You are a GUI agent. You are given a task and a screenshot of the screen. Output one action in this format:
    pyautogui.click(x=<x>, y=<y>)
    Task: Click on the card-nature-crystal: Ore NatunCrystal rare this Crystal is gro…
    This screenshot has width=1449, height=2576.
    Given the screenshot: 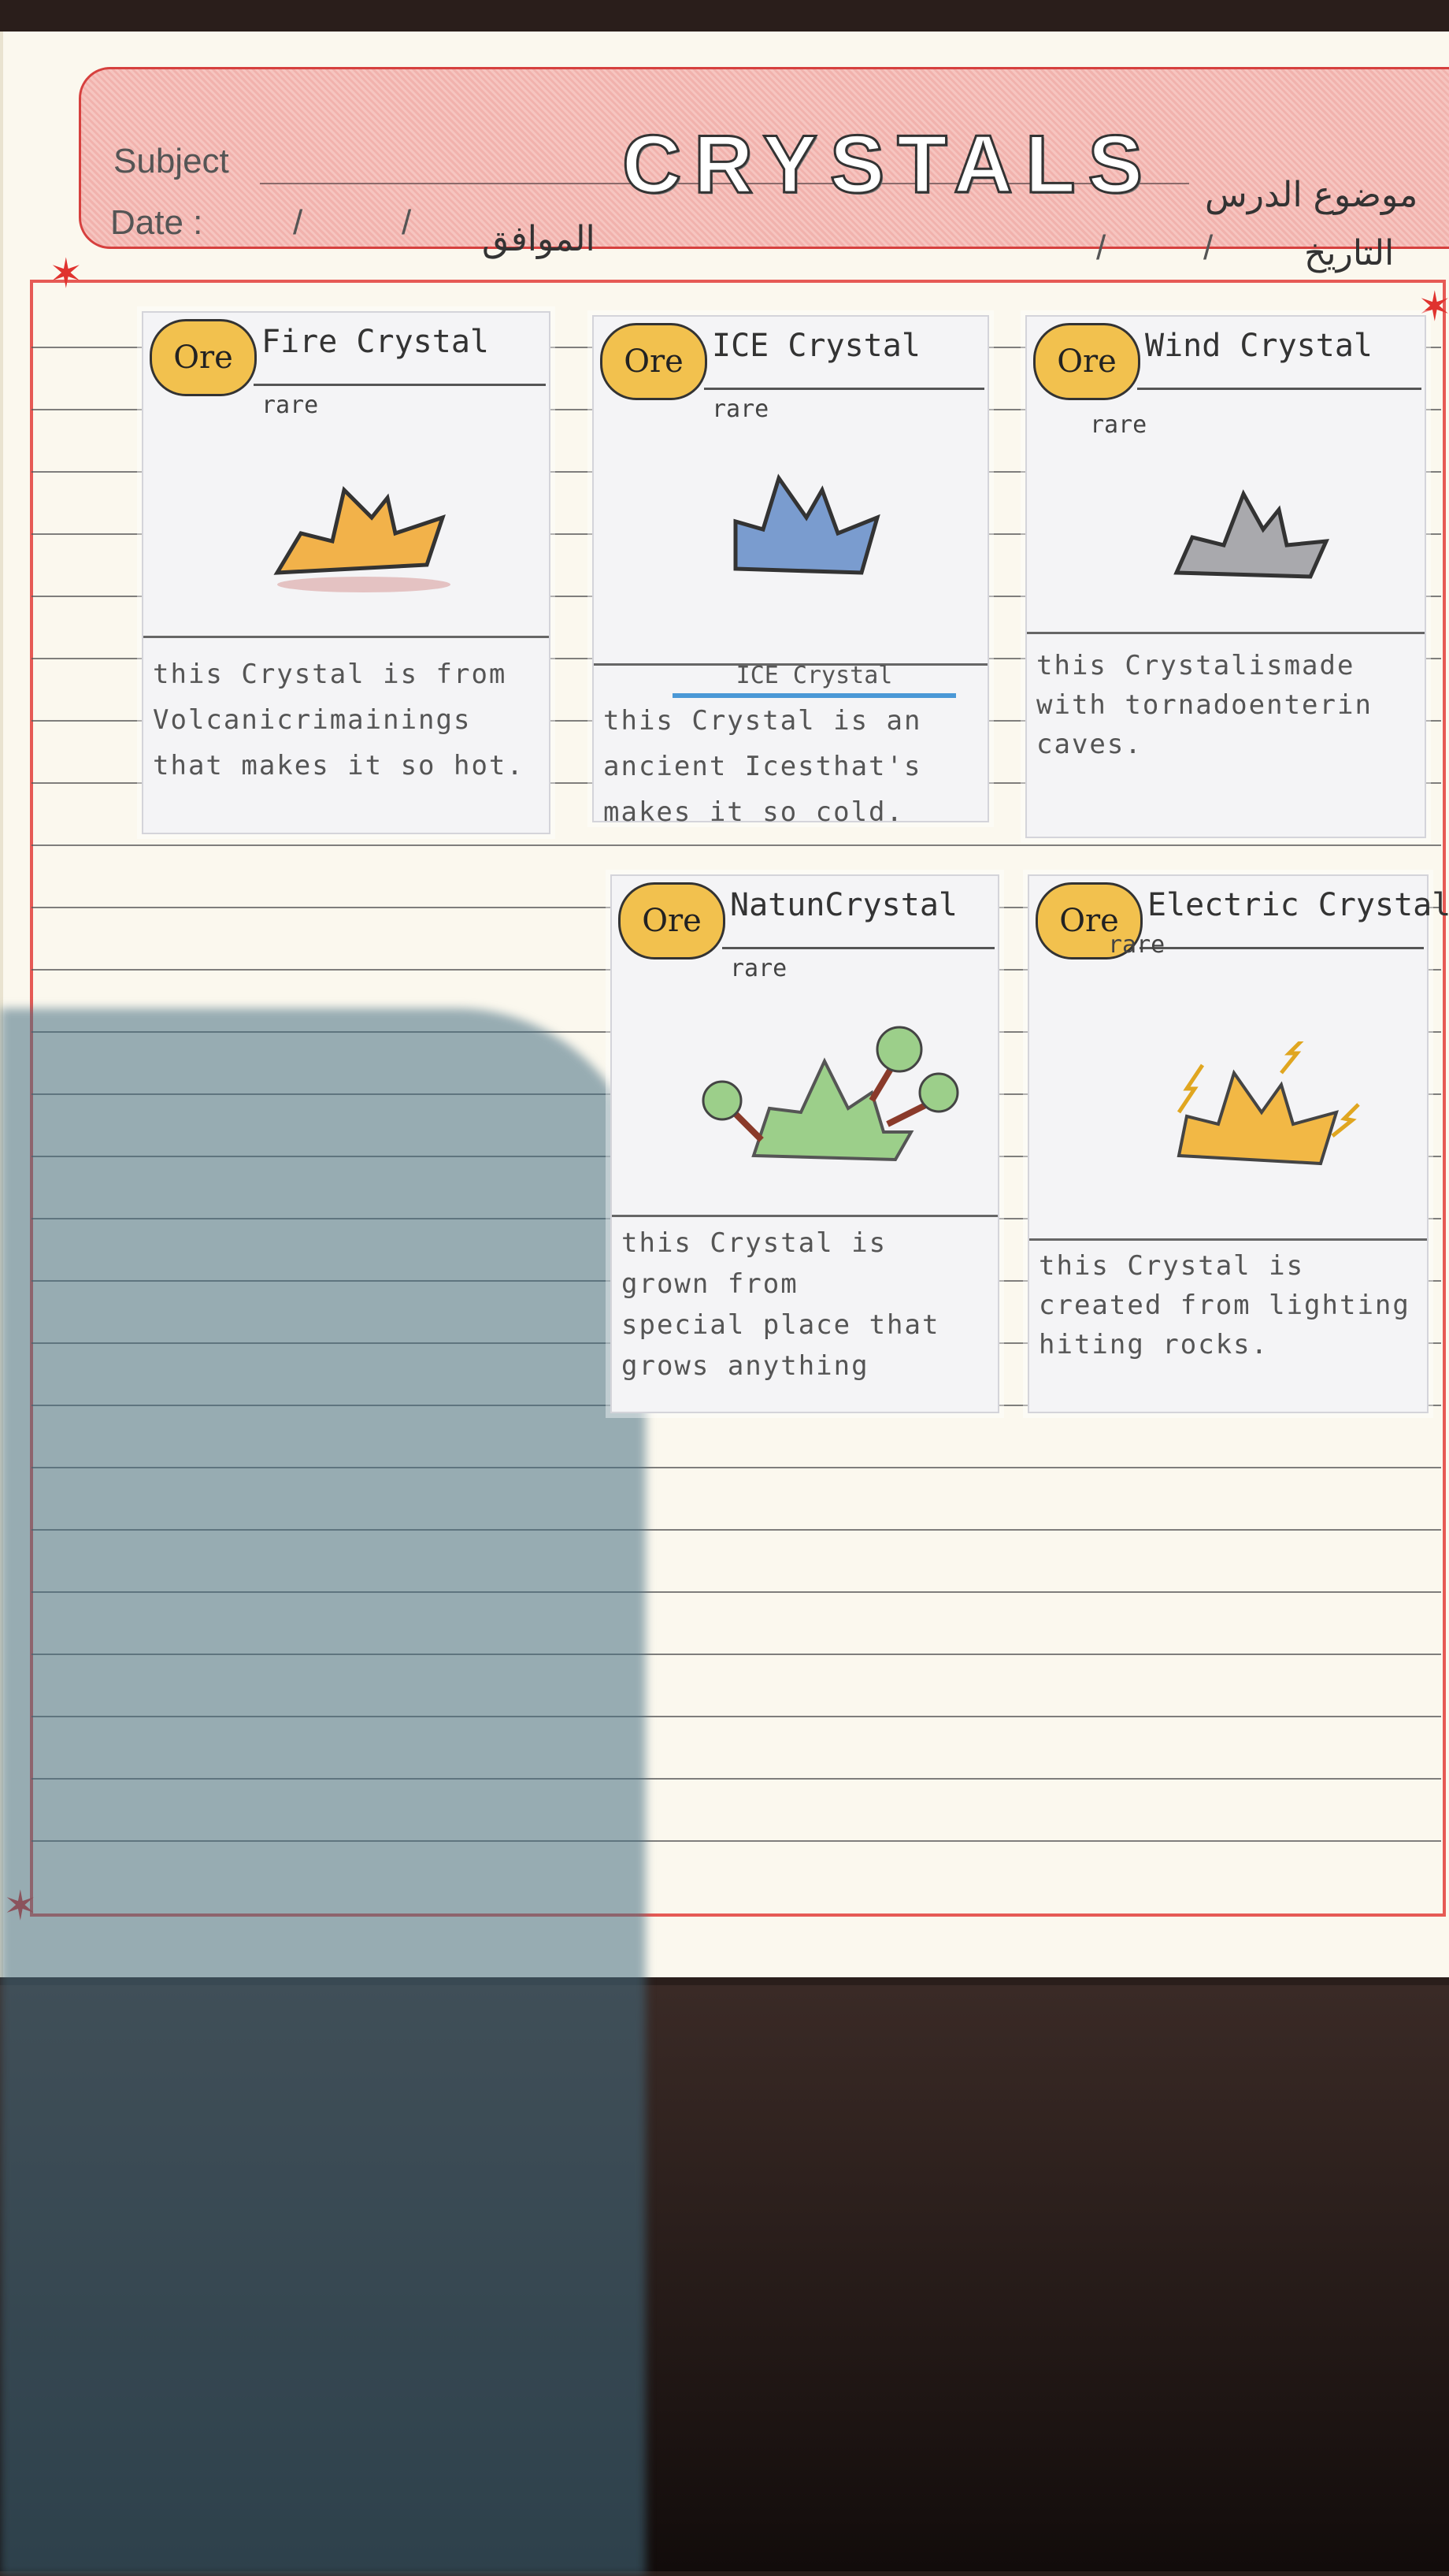 What is the action you would take?
    pyautogui.click(x=804, y=1143)
    